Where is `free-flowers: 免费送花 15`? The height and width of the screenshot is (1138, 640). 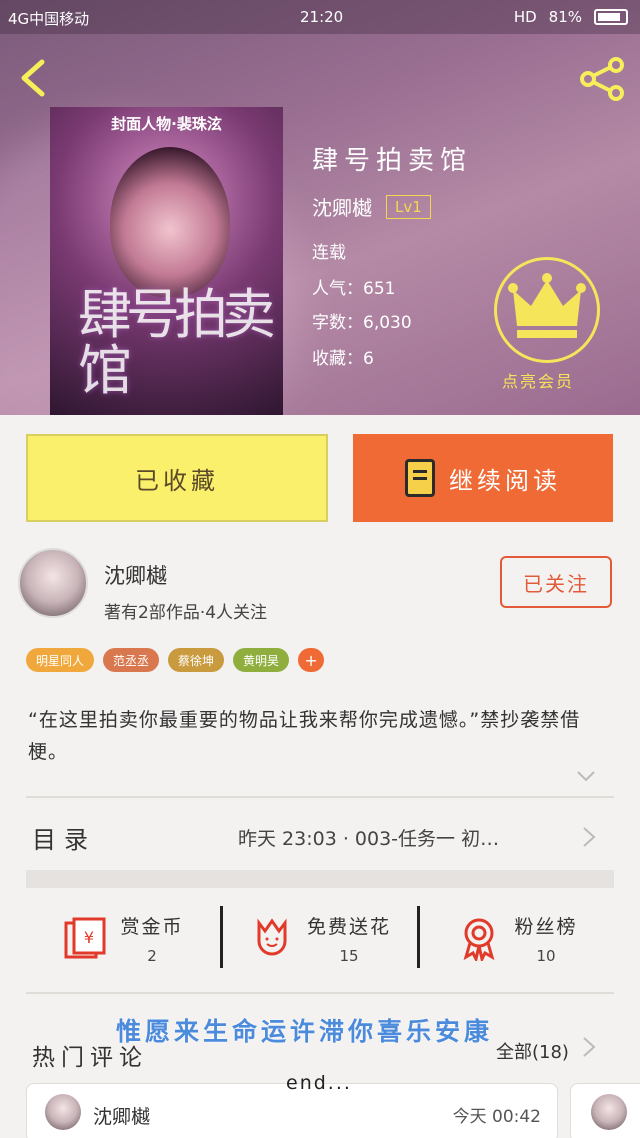
free-flowers: 免费送花 15 is located at coordinates (320, 938).